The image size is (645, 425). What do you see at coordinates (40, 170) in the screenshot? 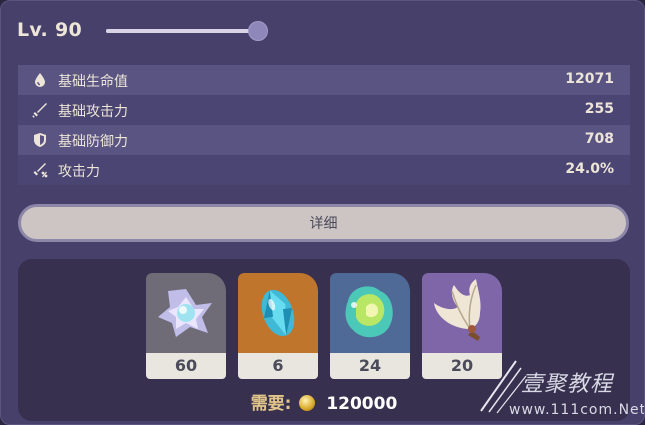
I see `attack-up-icon` at bounding box center [40, 170].